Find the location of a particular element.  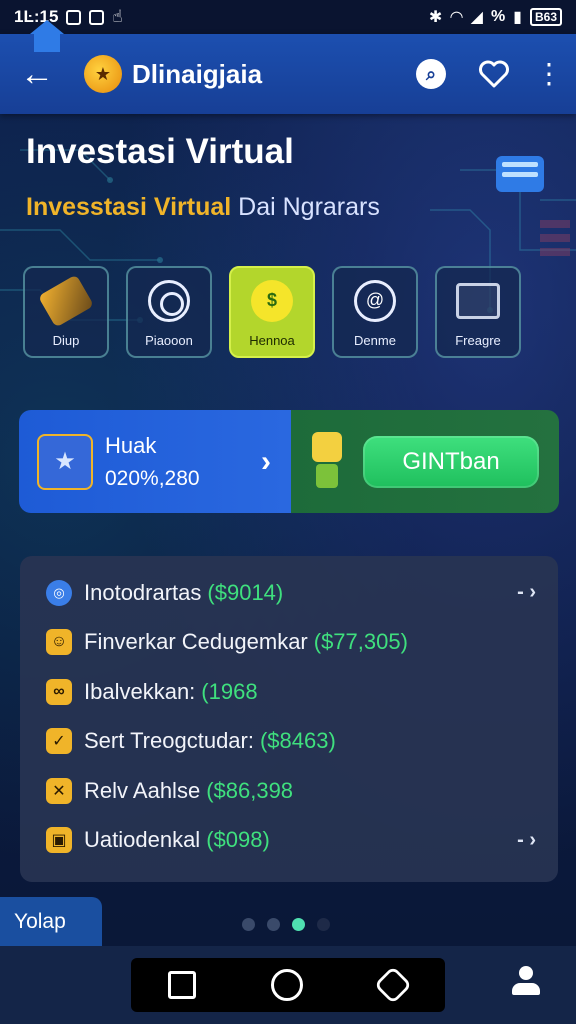

favorite-button is located at coordinates (494, 74).